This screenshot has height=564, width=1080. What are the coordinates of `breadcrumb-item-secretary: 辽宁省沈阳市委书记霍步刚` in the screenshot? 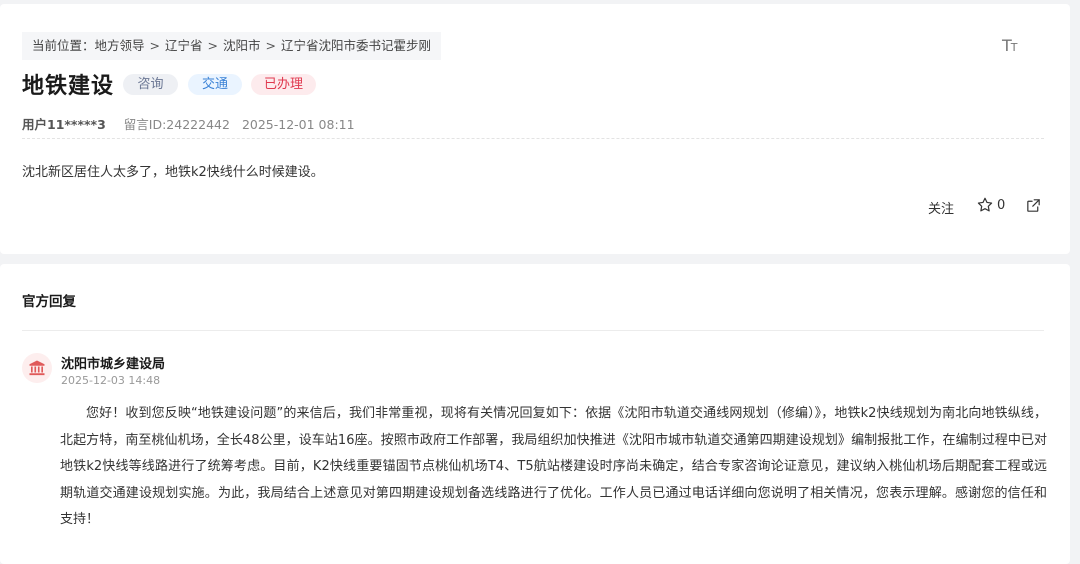 It's located at (356, 45).